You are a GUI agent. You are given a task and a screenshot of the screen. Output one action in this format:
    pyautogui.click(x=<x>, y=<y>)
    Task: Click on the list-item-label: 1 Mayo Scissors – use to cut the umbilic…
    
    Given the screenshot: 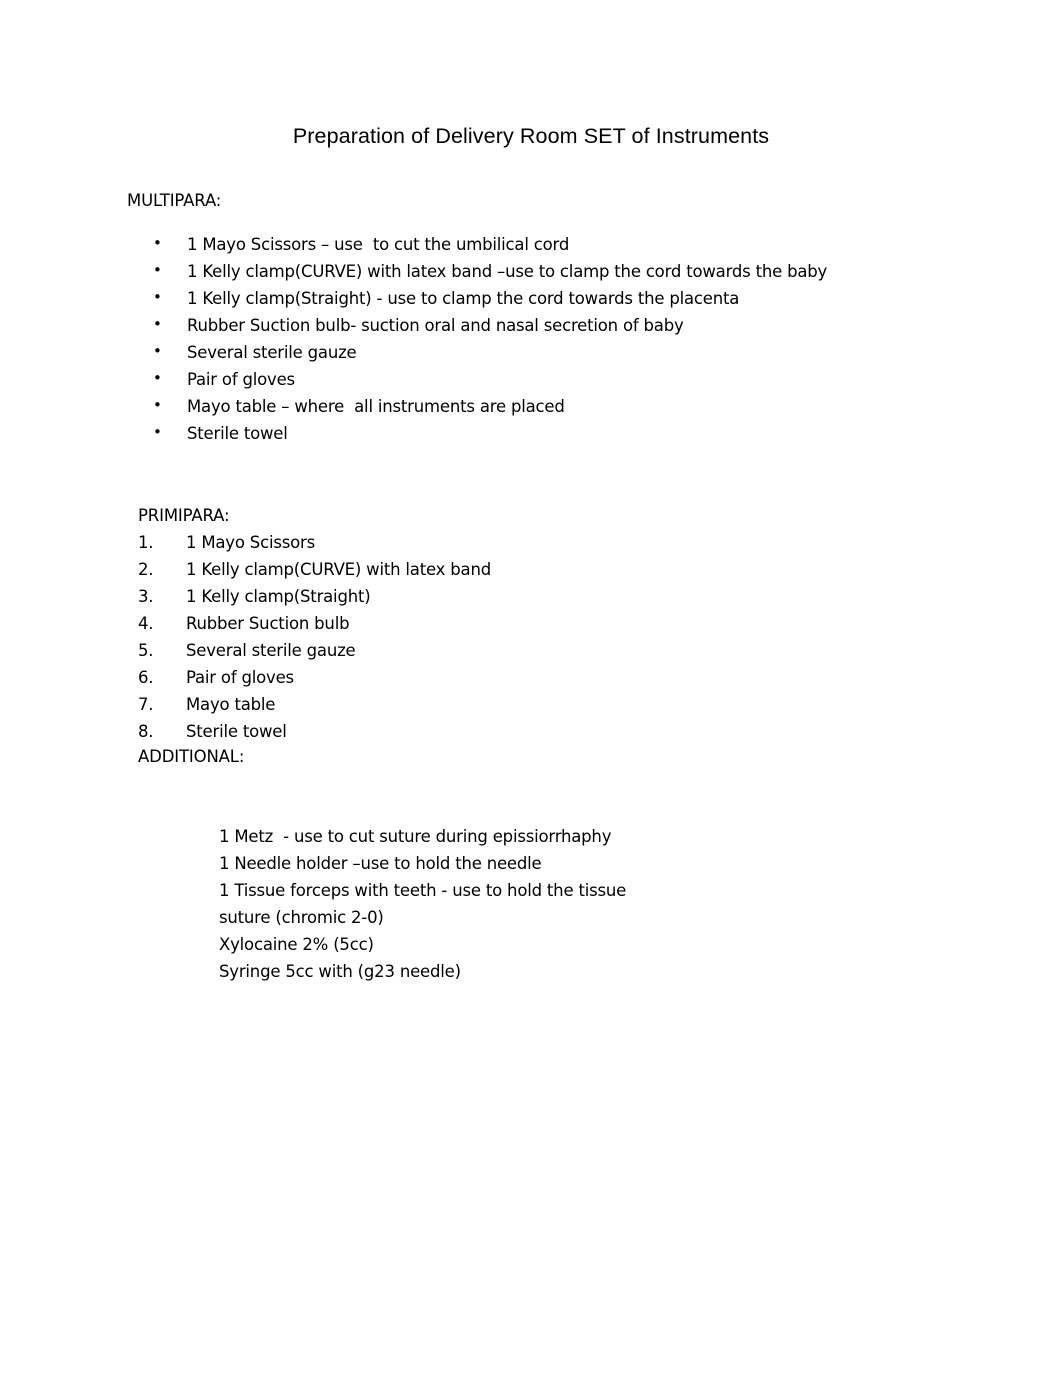 What is the action you would take?
    pyautogui.click(x=378, y=244)
    